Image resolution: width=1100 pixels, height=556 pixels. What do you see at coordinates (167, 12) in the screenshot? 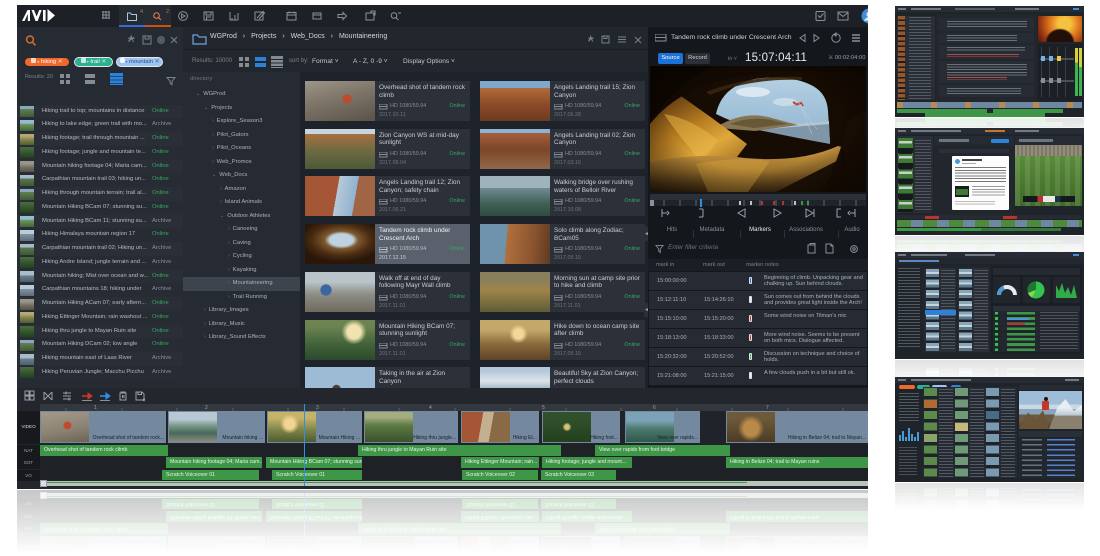
I see `svg-text: 2` at bounding box center [167, 12].